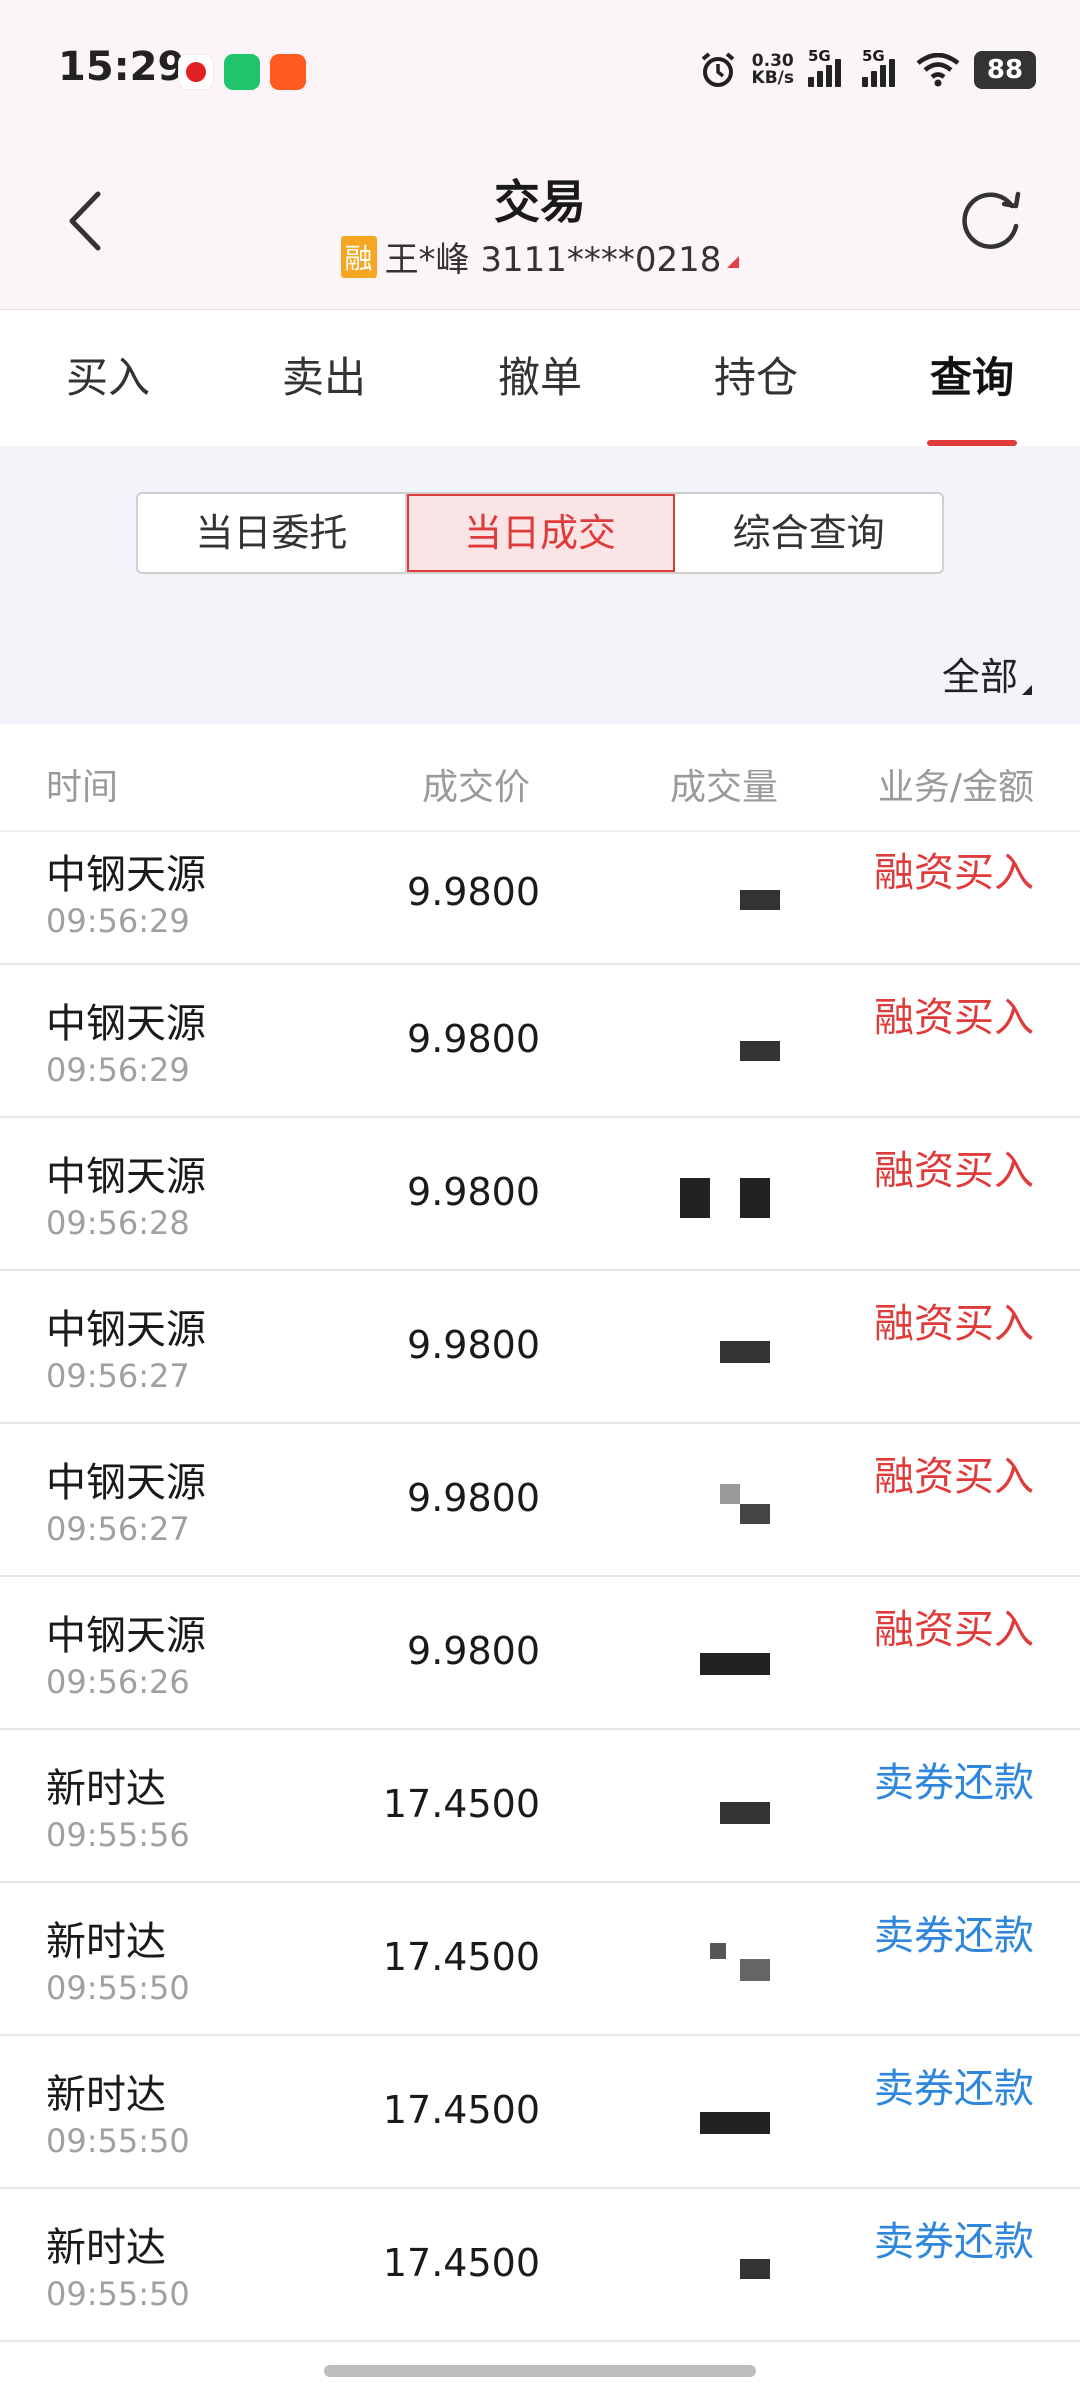 The width and height of the screenshot is (1080, 2400). What do you see at coordinates (553, 260) in the screenshot?
I see `account-label: 王*峰 3111****0218` at bounding box center [553, 260].